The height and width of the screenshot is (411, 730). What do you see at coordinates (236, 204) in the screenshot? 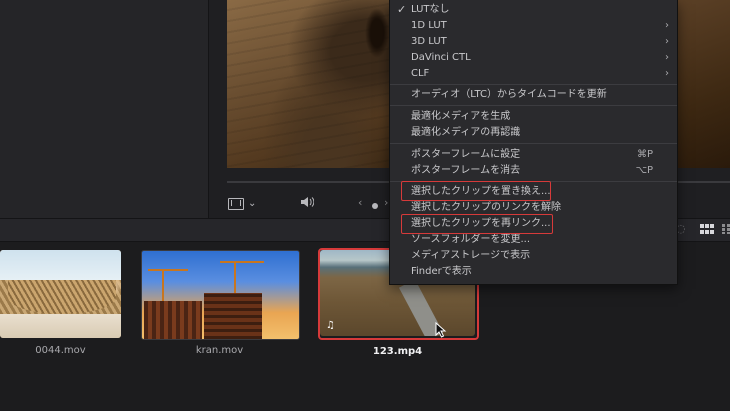
I see `film-icon` at bounding box center [236, 204].